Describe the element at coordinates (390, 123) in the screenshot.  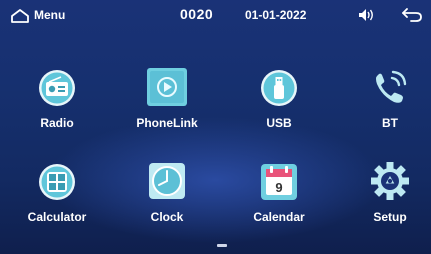
I see `app-label: BT` at that location.